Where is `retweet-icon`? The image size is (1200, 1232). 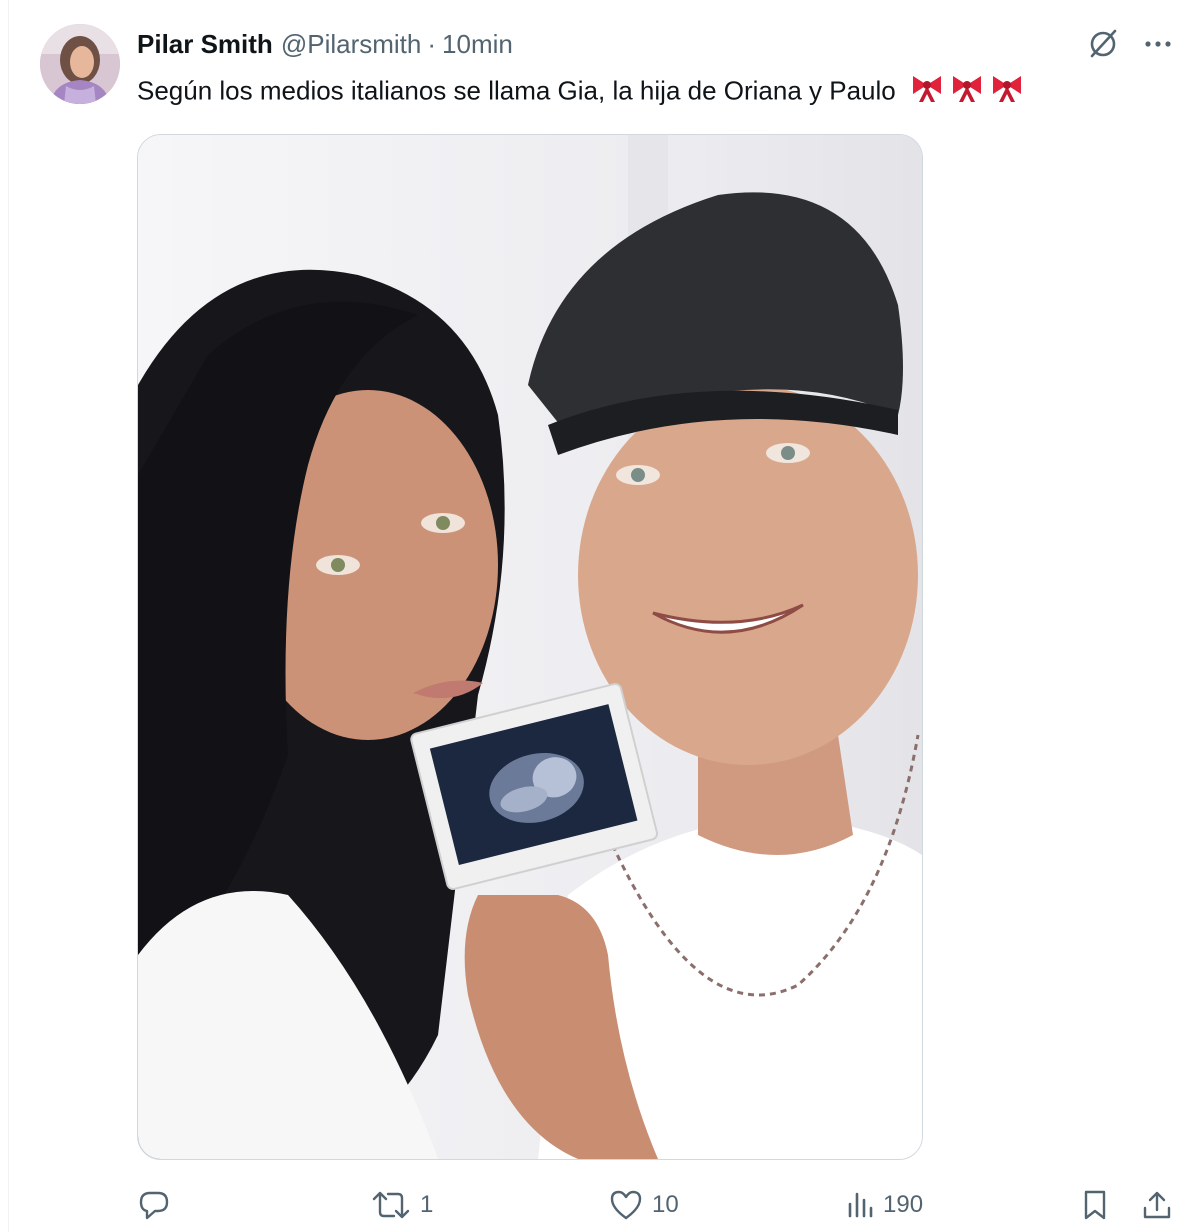
retweet-icon is located at coordinates (391, 1205).